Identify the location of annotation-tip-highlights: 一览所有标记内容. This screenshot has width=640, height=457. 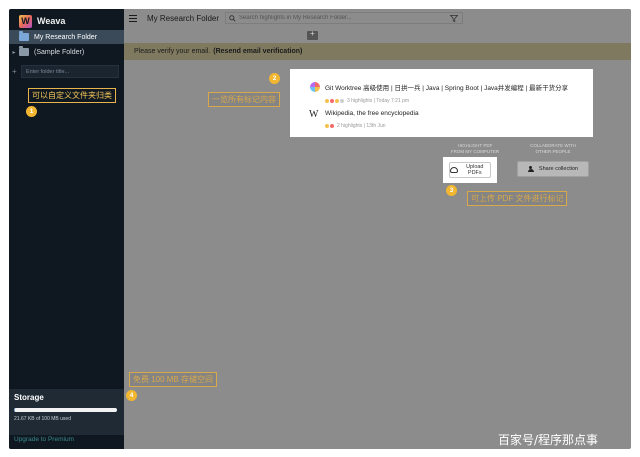
(244, 99).